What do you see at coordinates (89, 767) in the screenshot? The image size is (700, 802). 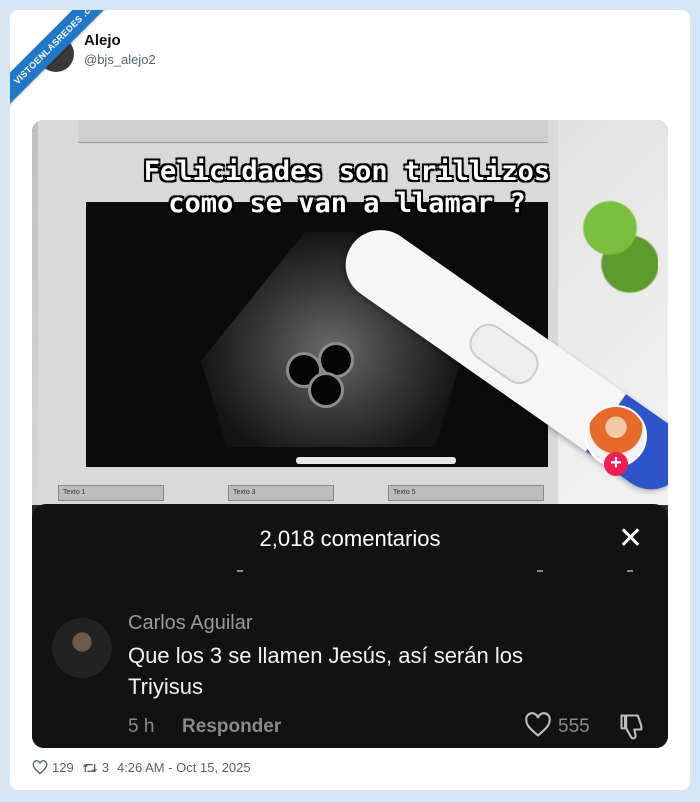 I see `retweet-icon` at bounding box center [89, 767].